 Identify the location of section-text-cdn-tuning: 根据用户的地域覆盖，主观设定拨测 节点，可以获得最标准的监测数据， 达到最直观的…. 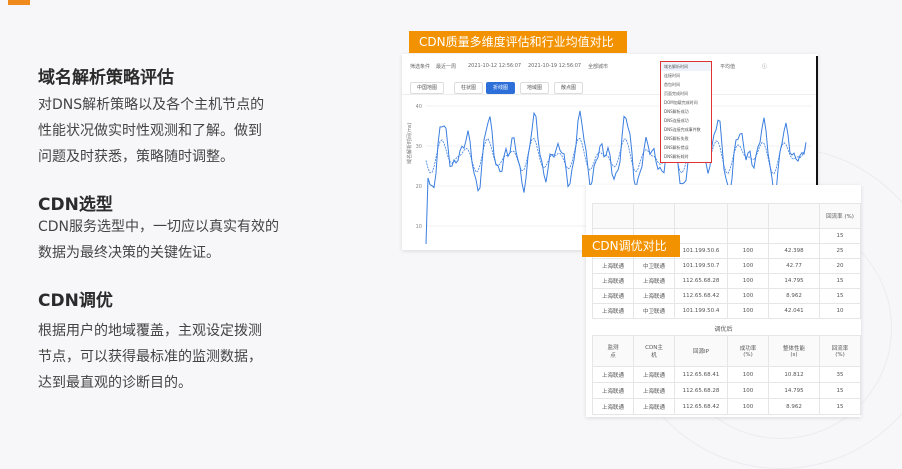
(150, 357).